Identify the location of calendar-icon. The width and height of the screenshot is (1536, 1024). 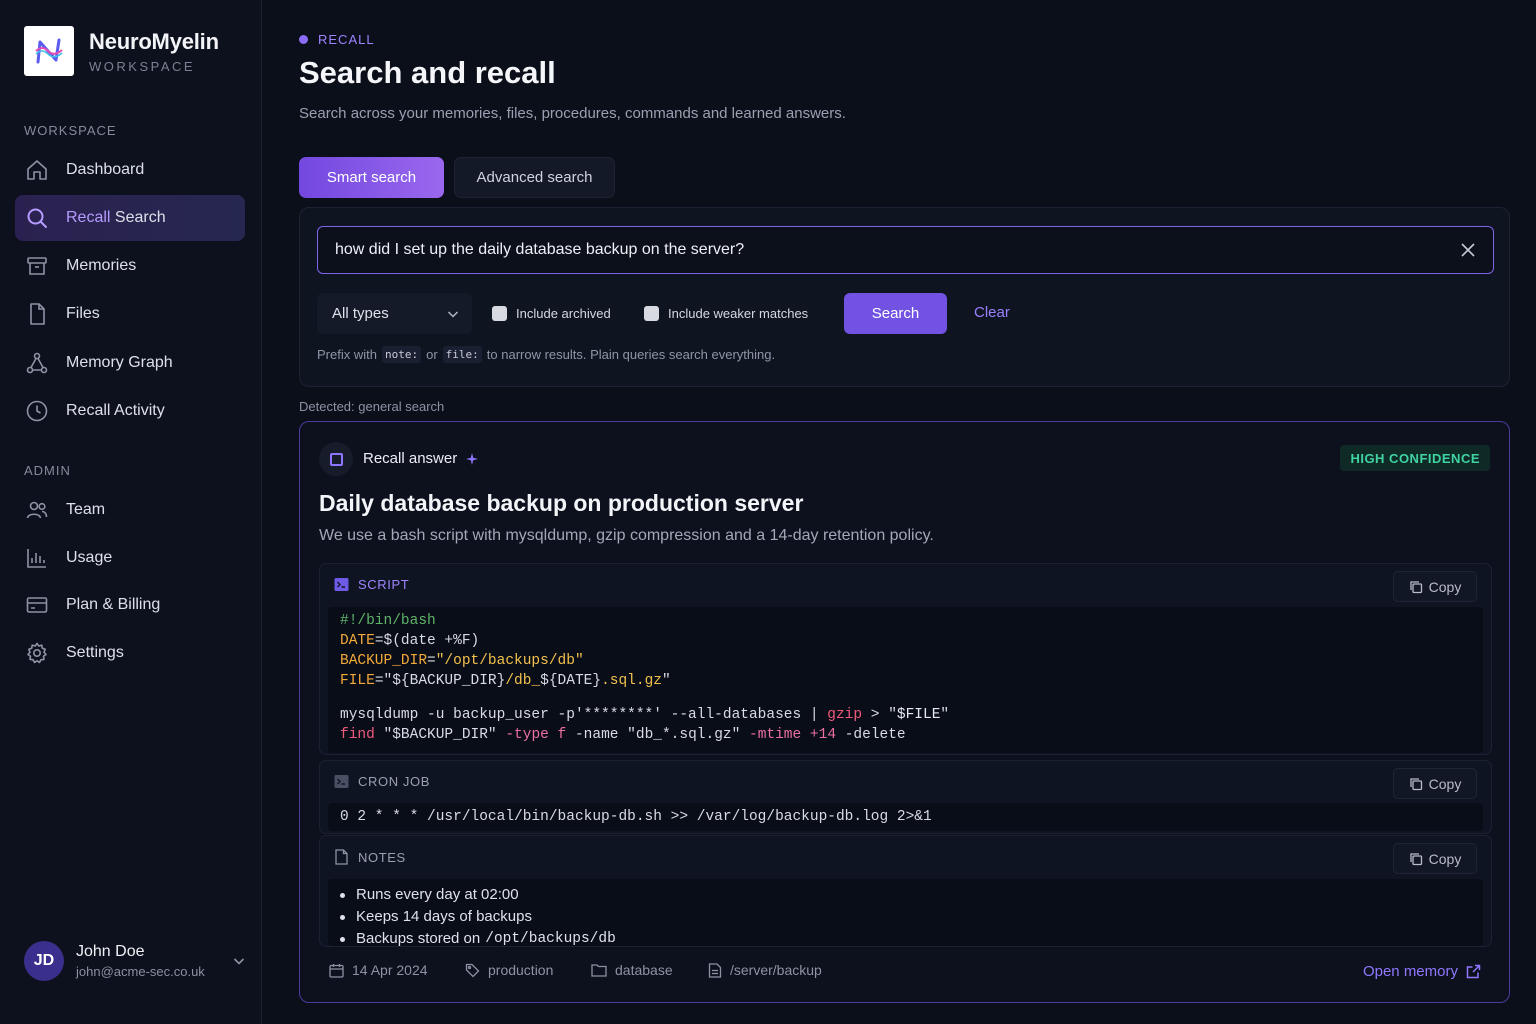
(336, 970).